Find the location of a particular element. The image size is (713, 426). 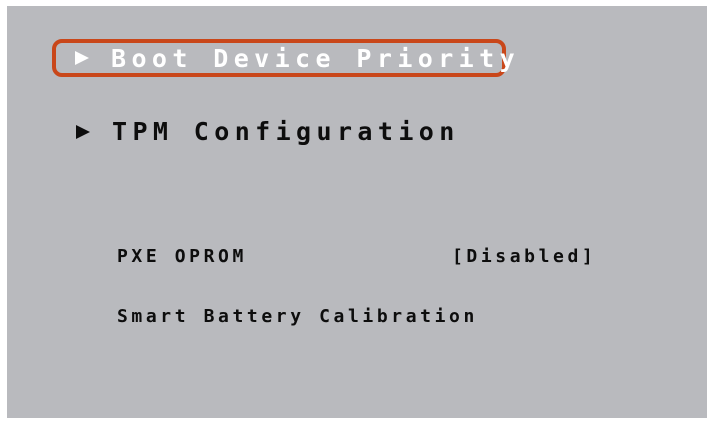

setting-smart-battery-calibration: Smart Battery Calibration is located at coordinates (297, 316).